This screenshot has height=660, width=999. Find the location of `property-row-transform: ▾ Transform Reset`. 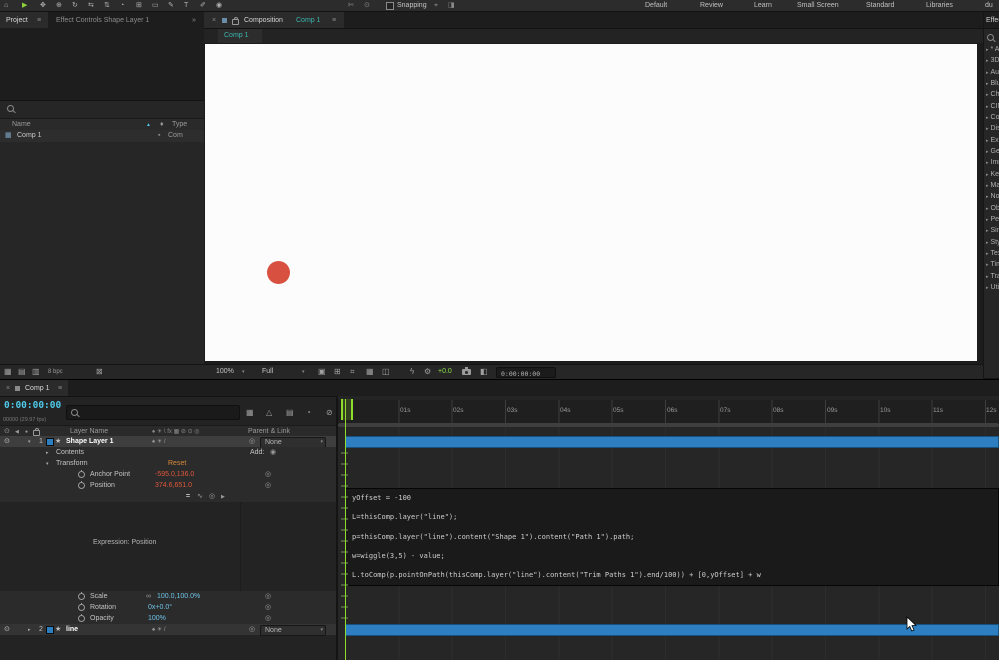

property-row-transform: ▾ Transform Reset is located at coordinates (169, 463).